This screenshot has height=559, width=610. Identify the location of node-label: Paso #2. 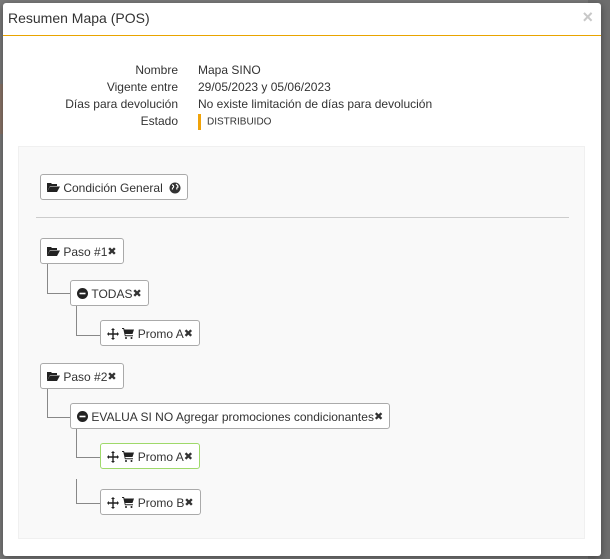
(85, 376).